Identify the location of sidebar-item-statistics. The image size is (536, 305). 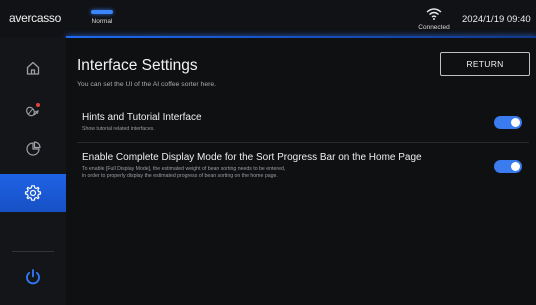
(33, 149).